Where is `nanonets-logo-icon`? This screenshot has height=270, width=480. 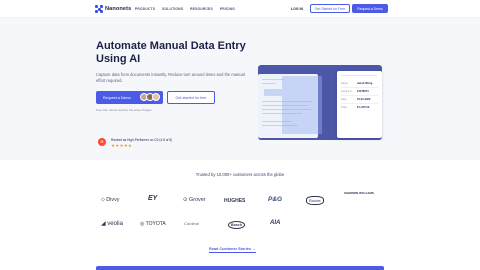
nanonets-logo-icon is located at coordinates (99, 9).